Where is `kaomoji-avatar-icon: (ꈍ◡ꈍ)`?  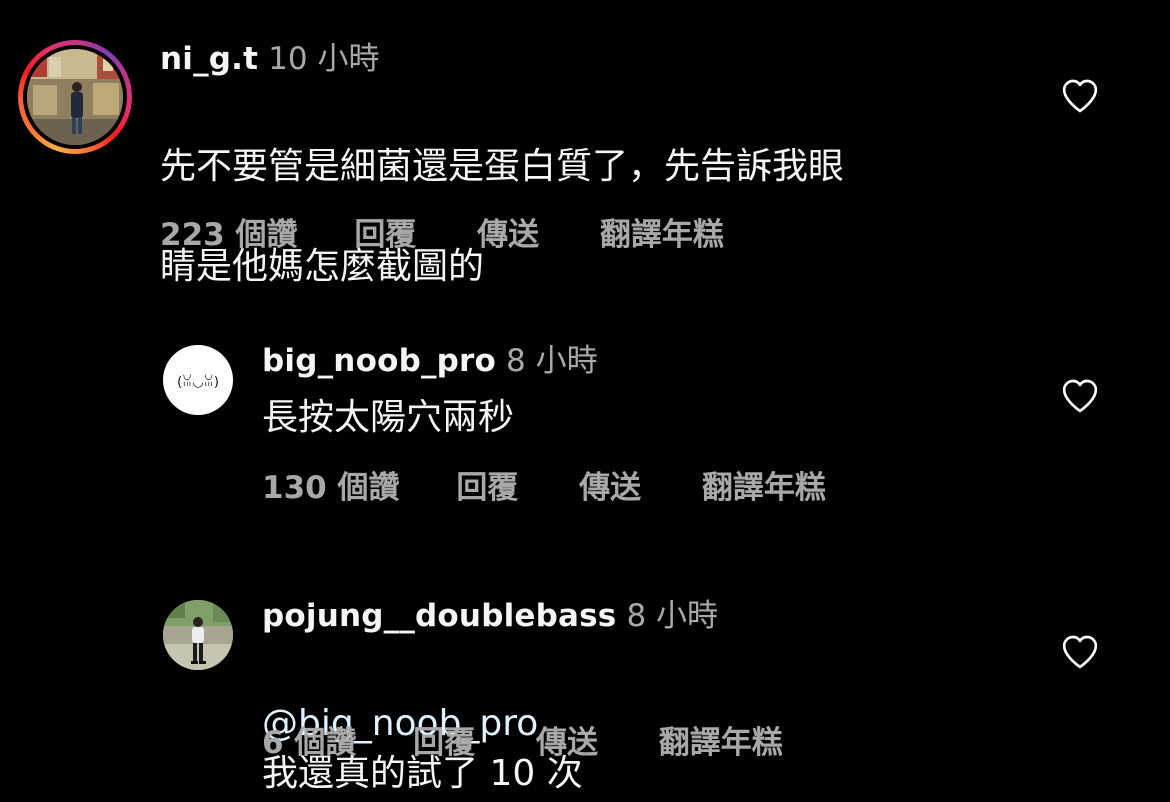 kaomoji-avatar-icon: (ꈍ◡ꈍ) is located at coordinates (198, 382).